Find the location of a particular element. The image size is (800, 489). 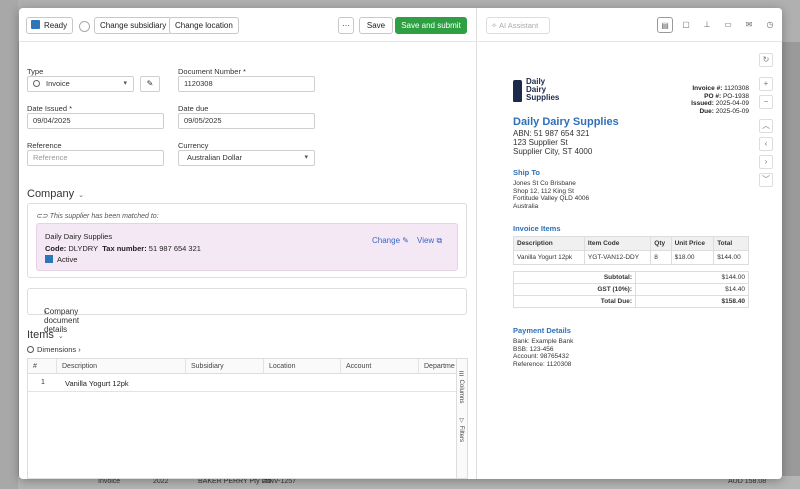

save-button: Save is located at coordinates (376, 25).